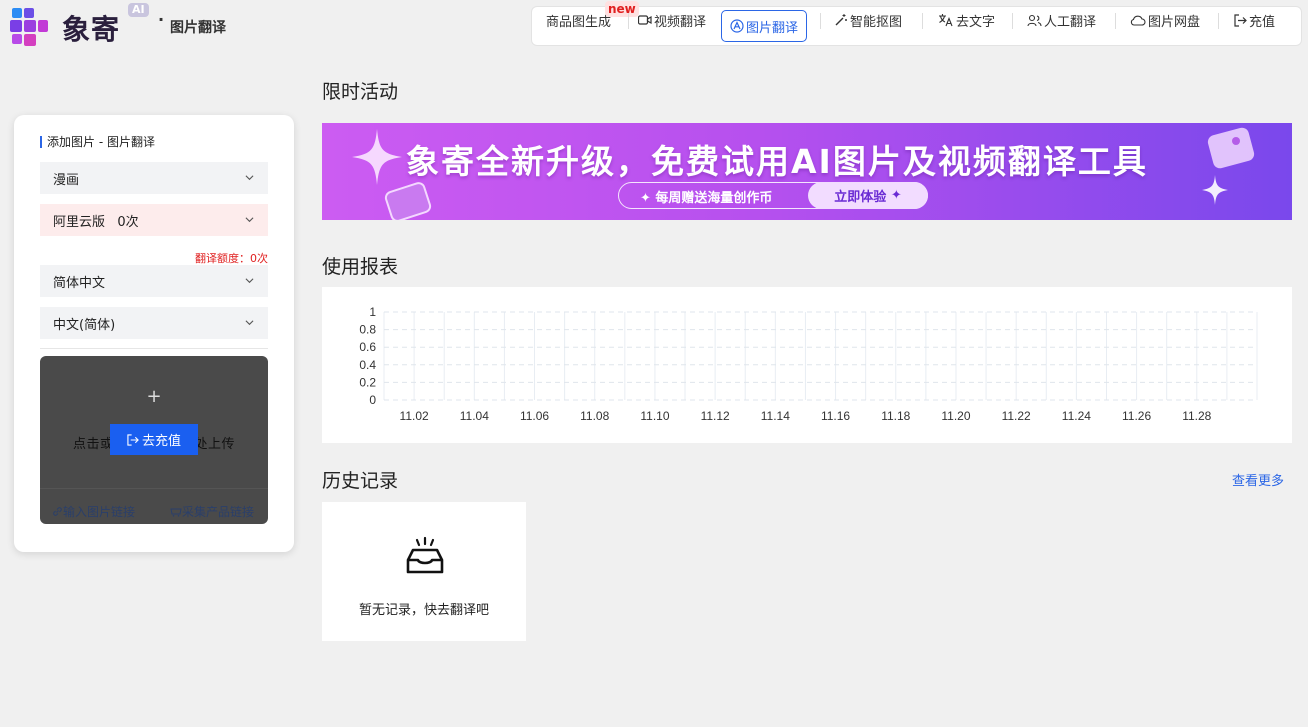 The width and height of the screenshot is (1308, 727). I want to click on x-tick-label: 11.02, so click(414, 416).